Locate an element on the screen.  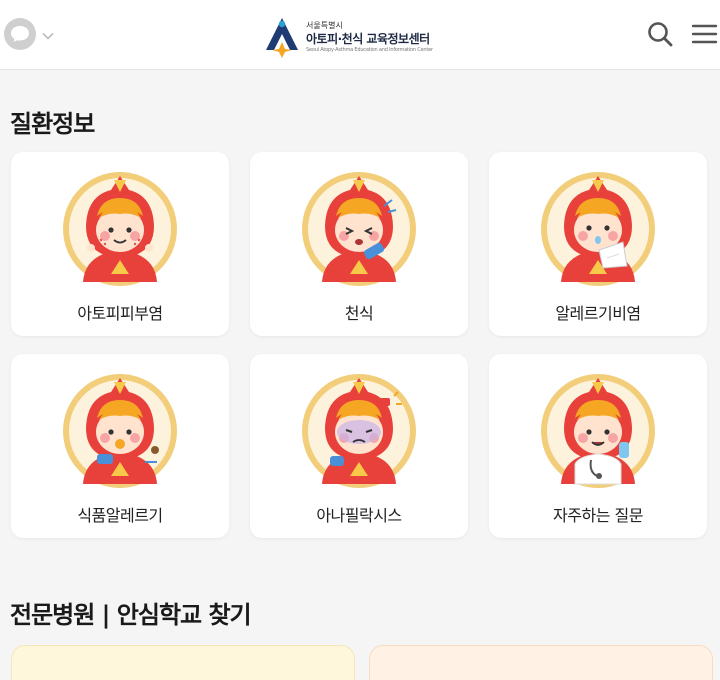
disease-card-asthma: 천식 is located at coordinates (359, 244).